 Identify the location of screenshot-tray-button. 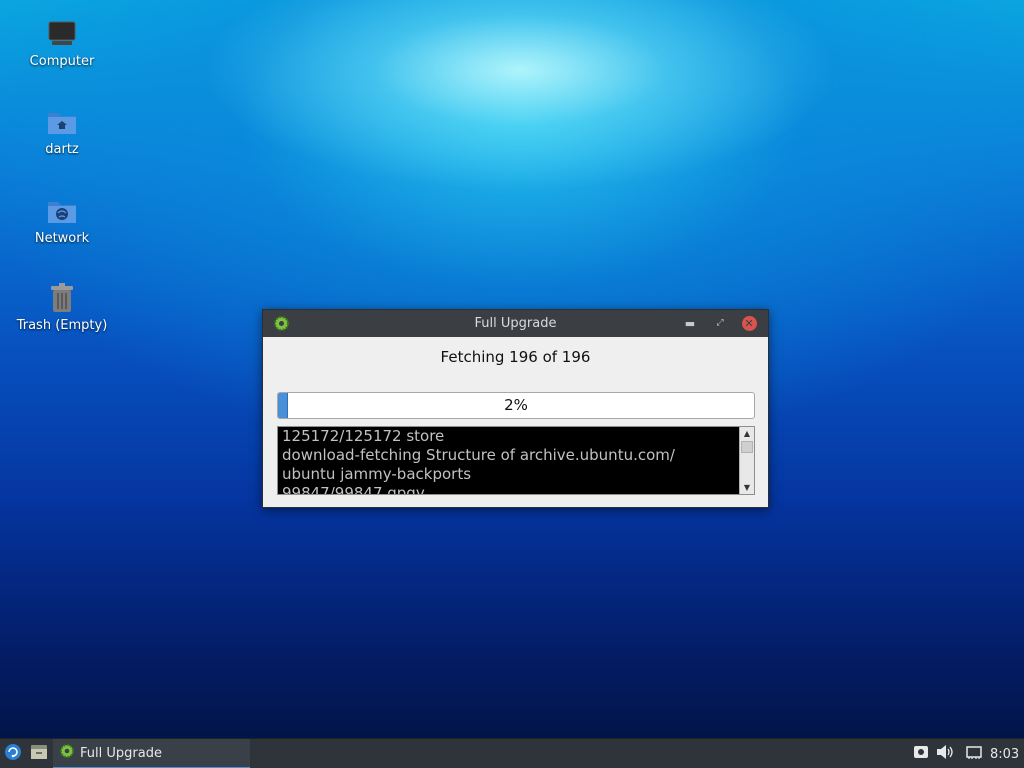
(921, 753).